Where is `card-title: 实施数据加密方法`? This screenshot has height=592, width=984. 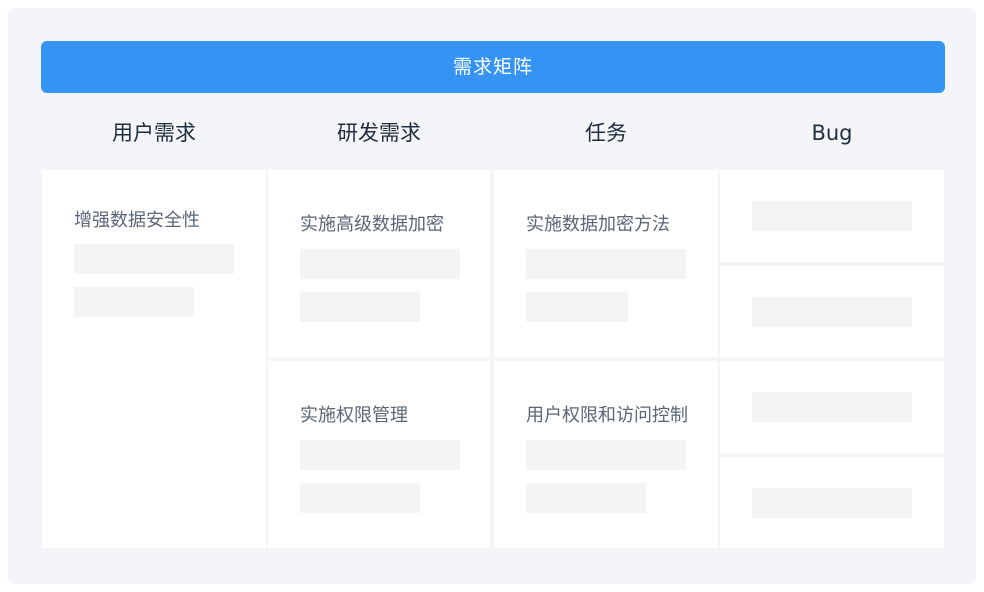 card-title: 实施数据加密方法 is located at coordinates (598, 224).